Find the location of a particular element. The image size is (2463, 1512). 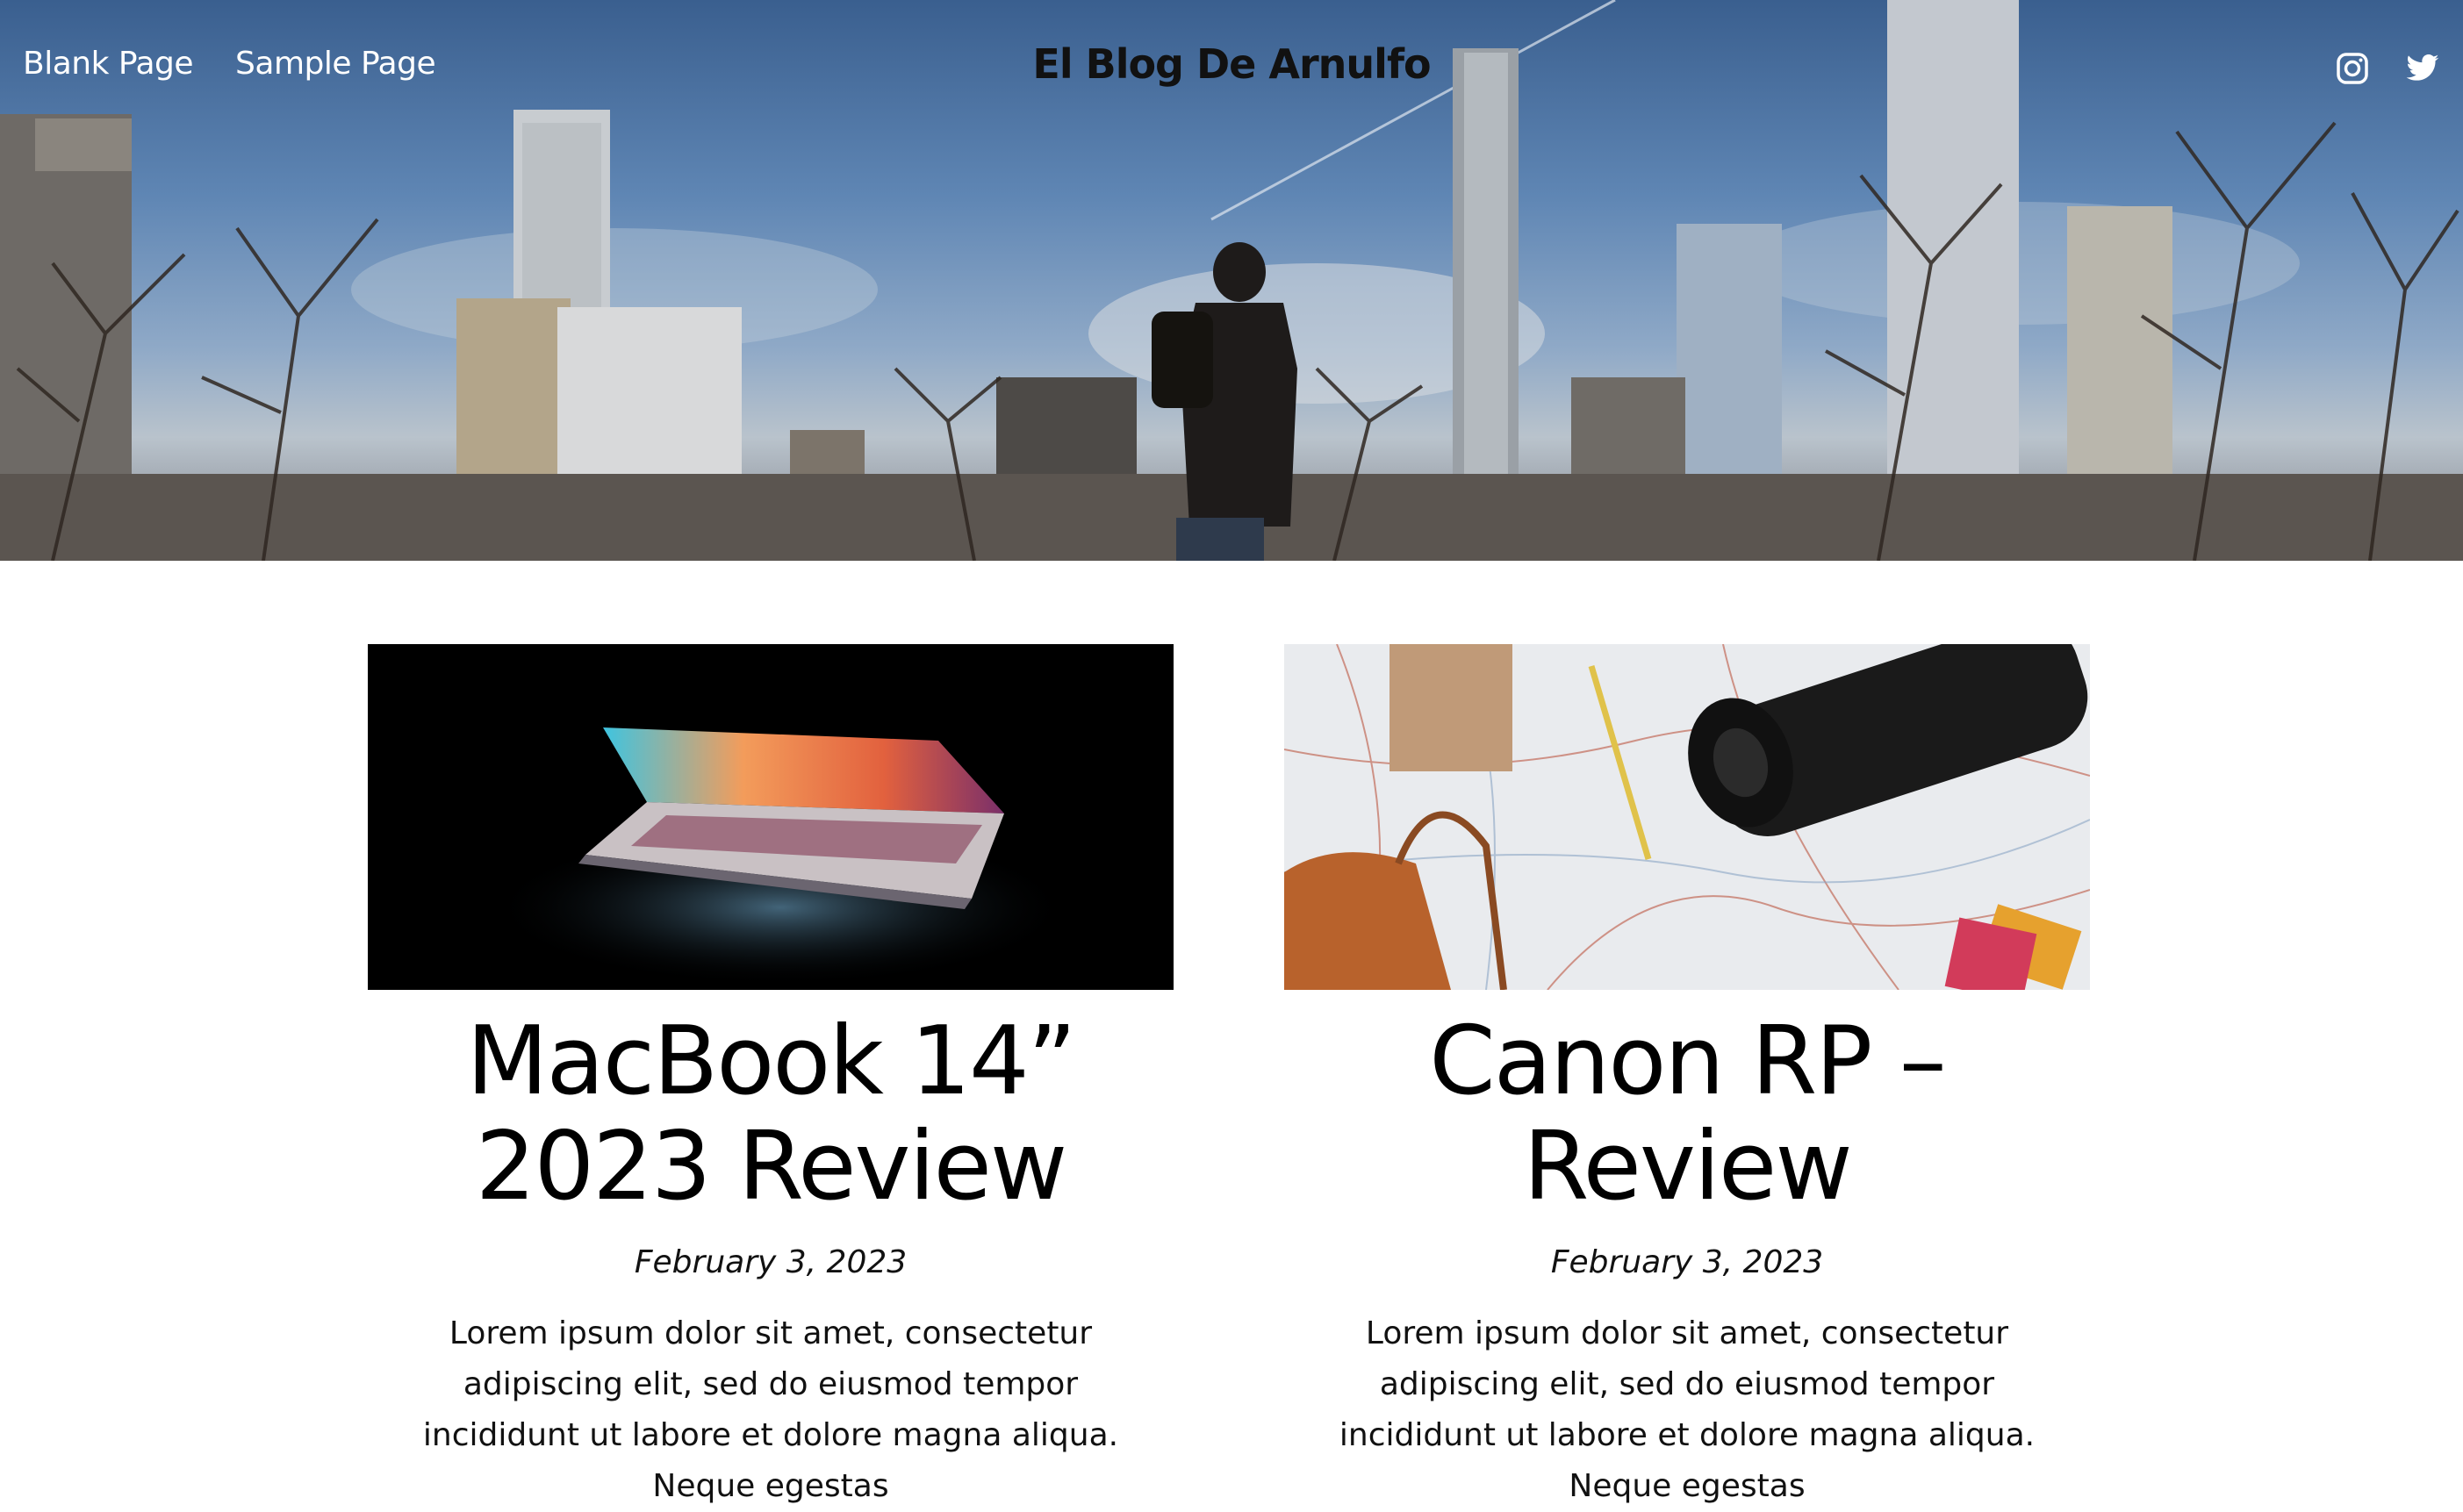

post-title-line: MacBook 14” is located at coordinates (771, 1061).